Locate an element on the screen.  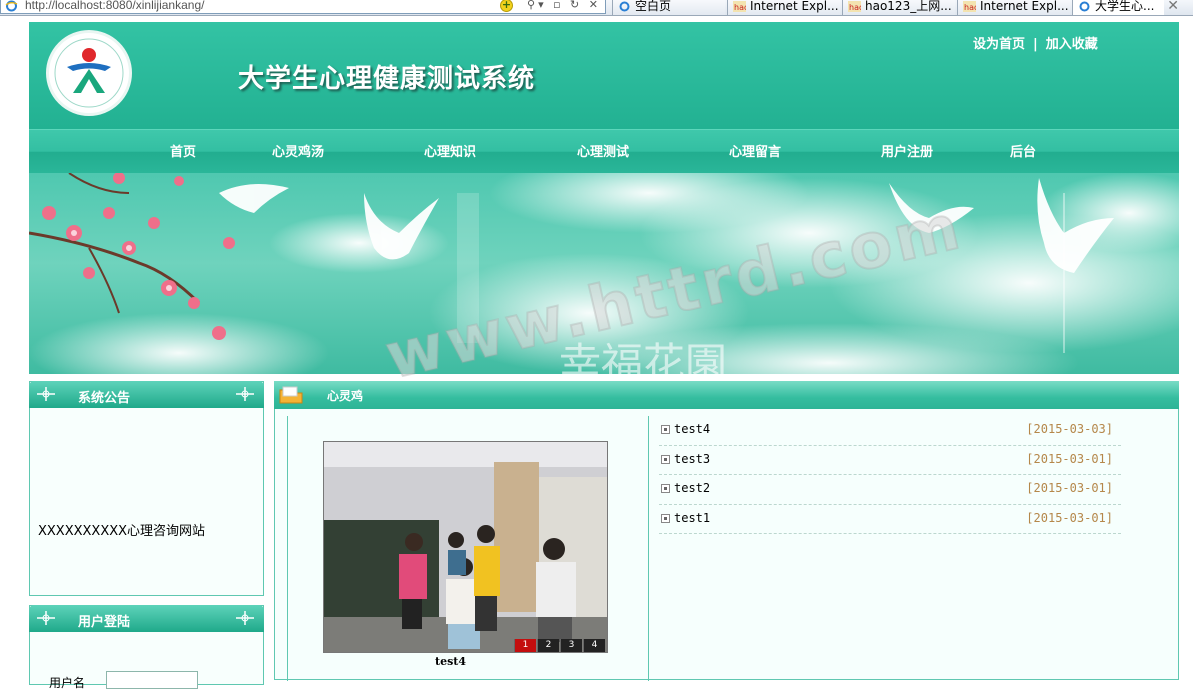
section-header: 心灵鸡 is located at coordinates (726, 395).